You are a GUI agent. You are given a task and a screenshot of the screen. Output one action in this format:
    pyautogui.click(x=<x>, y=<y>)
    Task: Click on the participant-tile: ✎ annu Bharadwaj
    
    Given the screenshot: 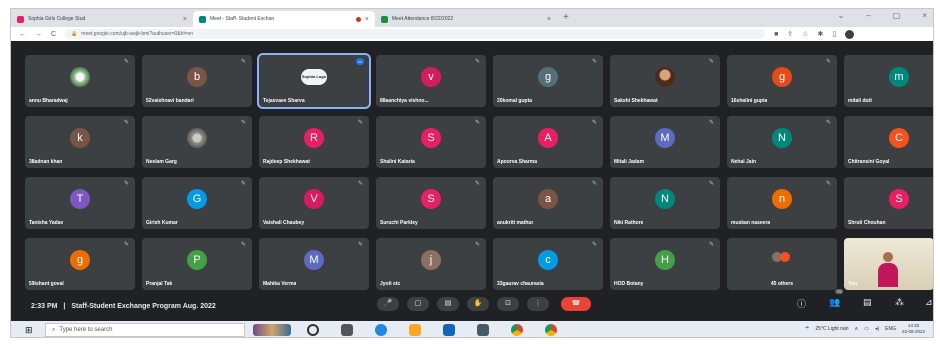 What is the action you would take?
    pyautogui.click(x=80, y=81)
    